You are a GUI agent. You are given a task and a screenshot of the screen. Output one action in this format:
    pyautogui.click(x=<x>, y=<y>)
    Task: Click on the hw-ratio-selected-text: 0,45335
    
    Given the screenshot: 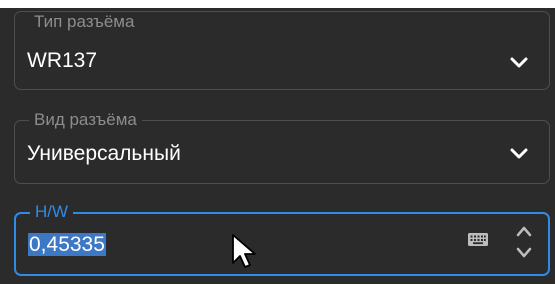 What is the action you would take?
    pyautogui.click(x=67, y=244)
    